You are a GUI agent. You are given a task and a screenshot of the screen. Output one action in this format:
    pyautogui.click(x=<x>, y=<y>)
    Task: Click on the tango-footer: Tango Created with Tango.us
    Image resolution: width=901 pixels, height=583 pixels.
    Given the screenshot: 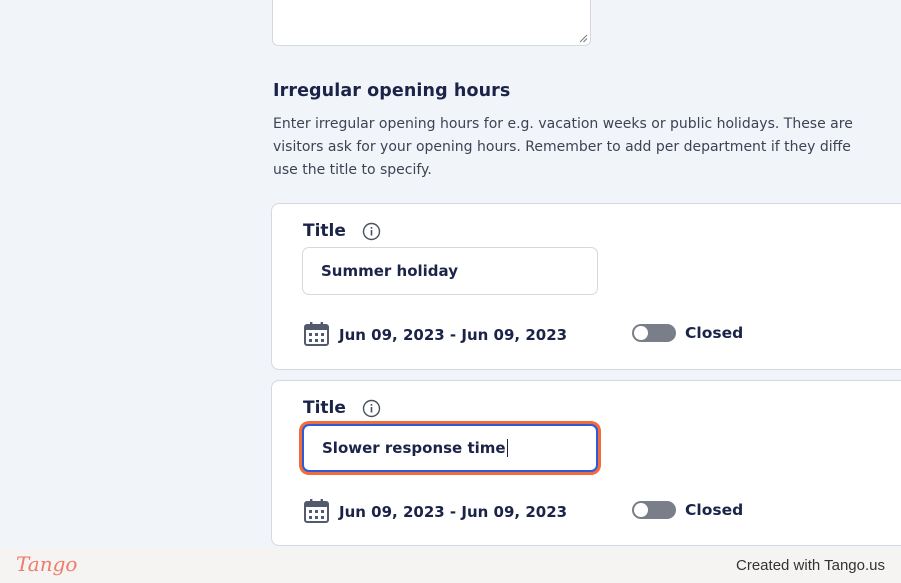 What is the action you would take?
    pyautogui.click(x=450, y=565)
    